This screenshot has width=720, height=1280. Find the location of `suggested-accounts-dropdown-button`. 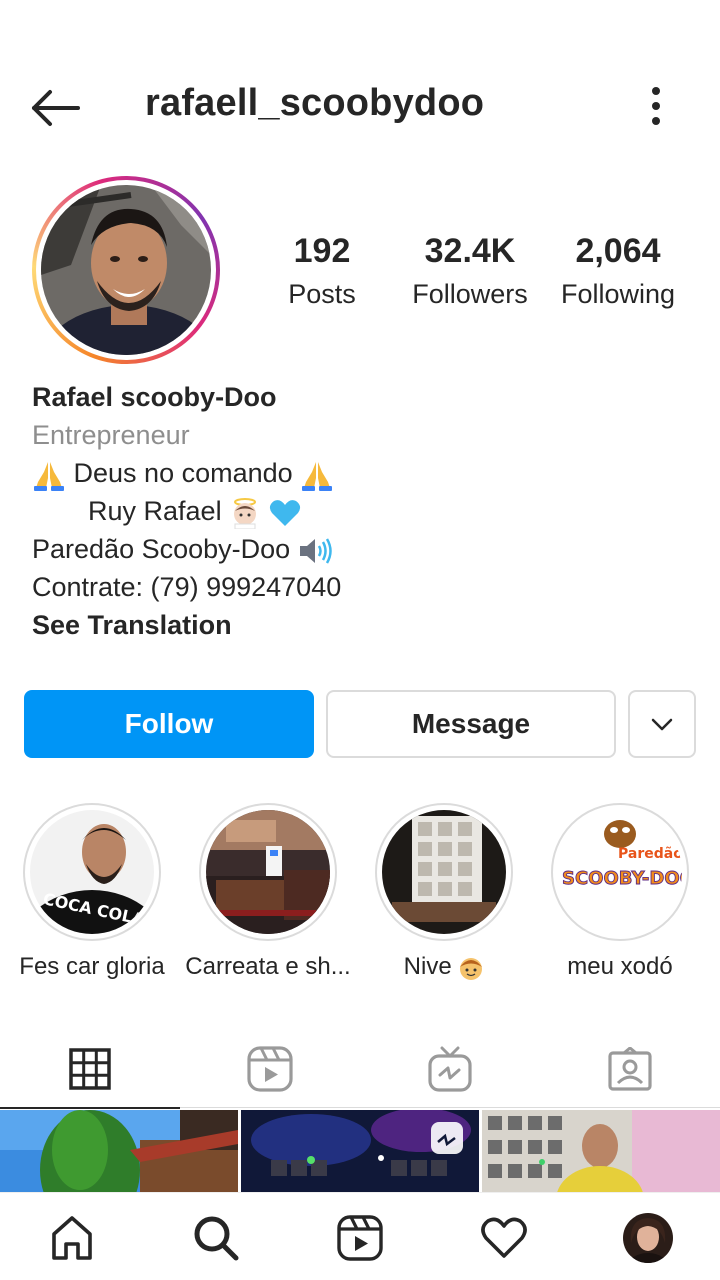

suggested-accounts-dropdown-button is located at coordinates (662, 724).